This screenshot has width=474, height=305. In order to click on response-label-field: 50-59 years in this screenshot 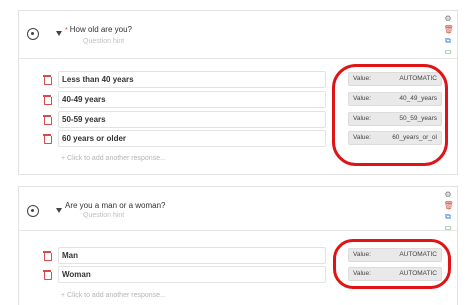, I will do `click(192, 119)`.